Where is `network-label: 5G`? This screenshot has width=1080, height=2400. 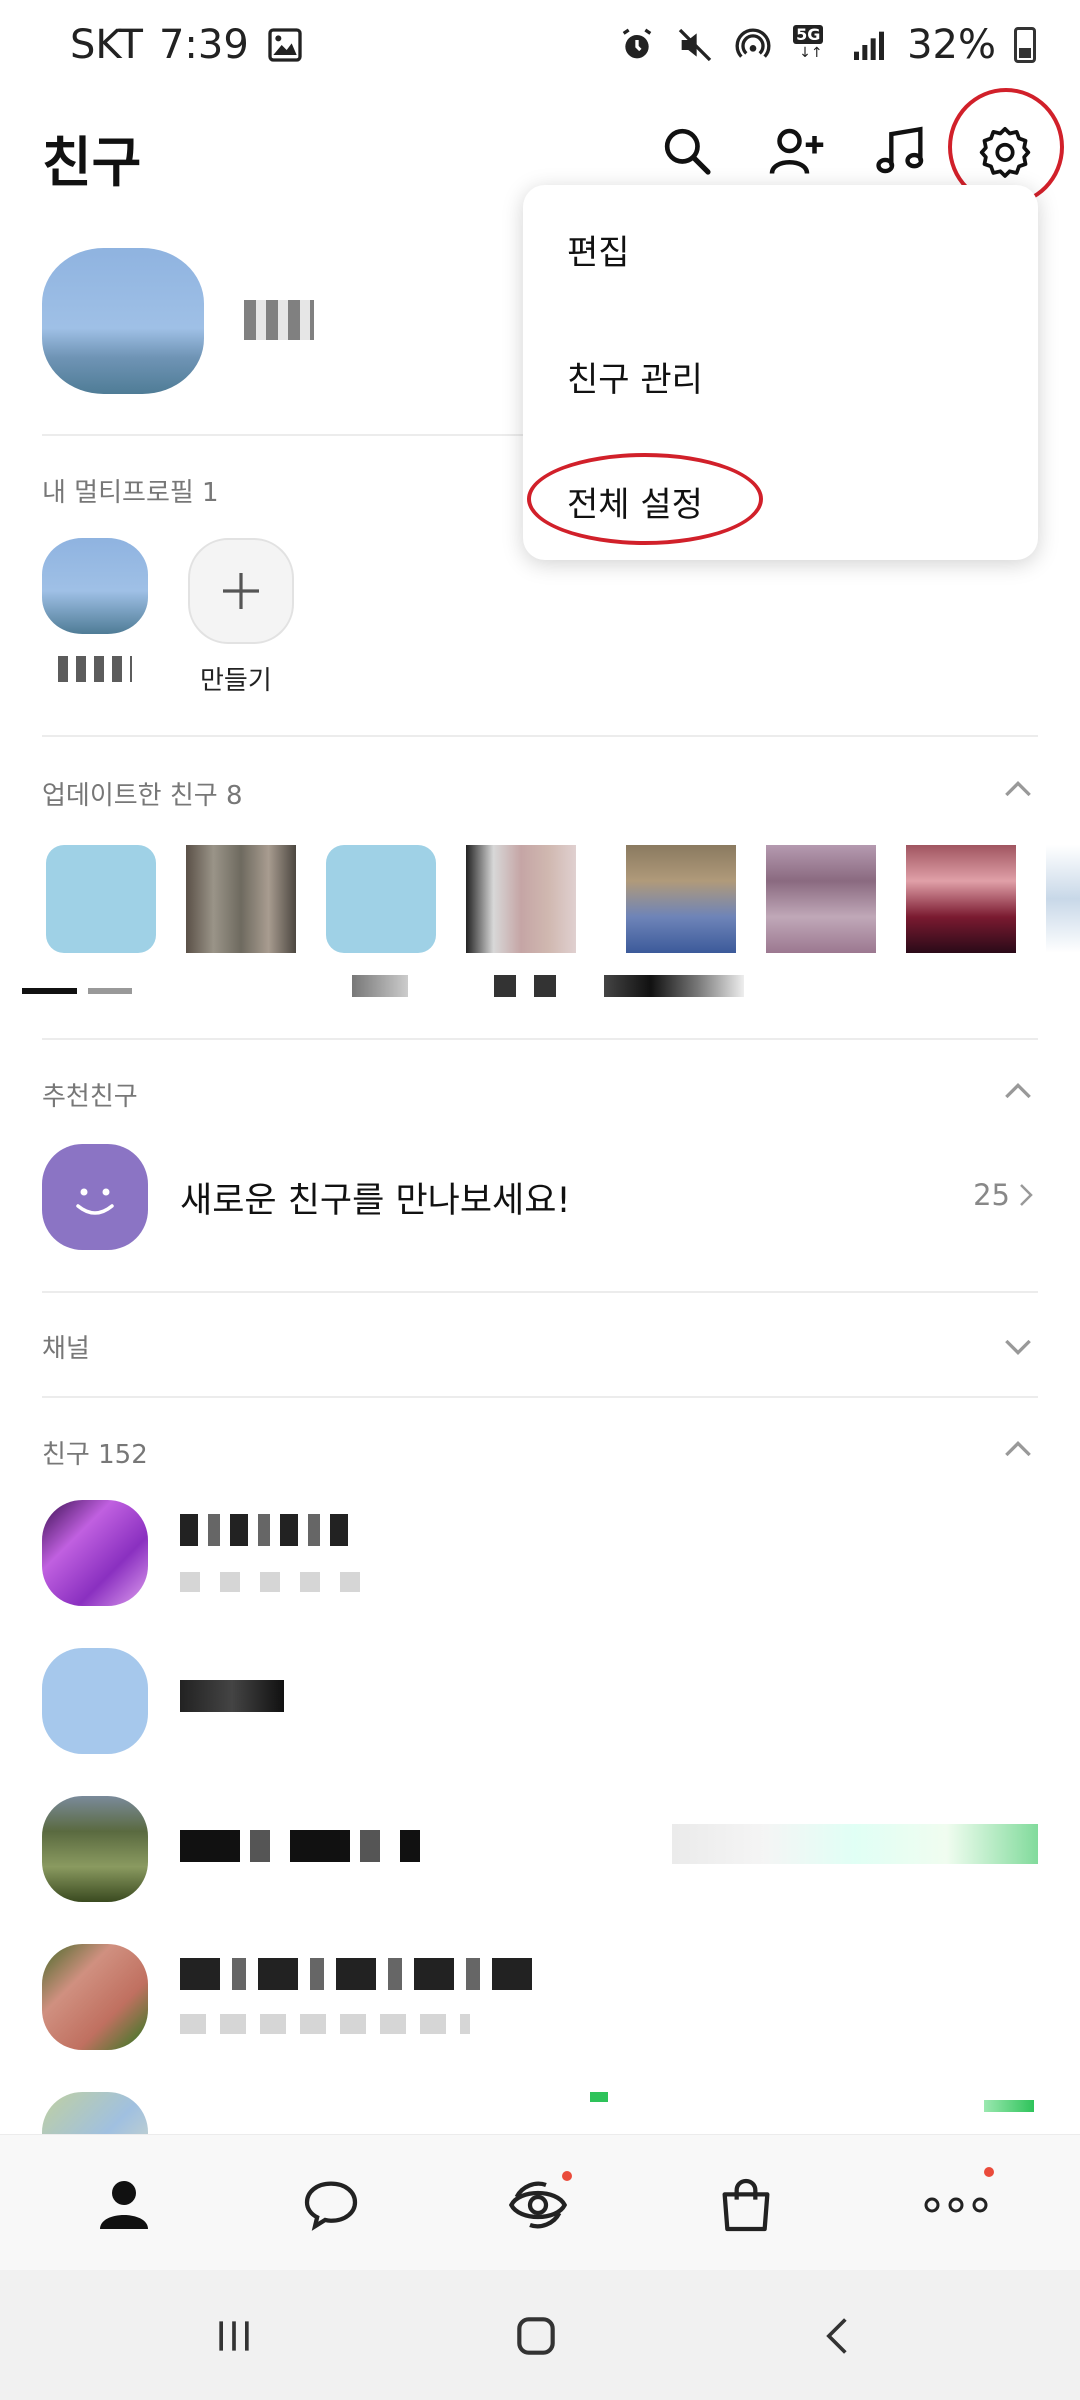
network-label: 5G is located at coordinates (808, 34).